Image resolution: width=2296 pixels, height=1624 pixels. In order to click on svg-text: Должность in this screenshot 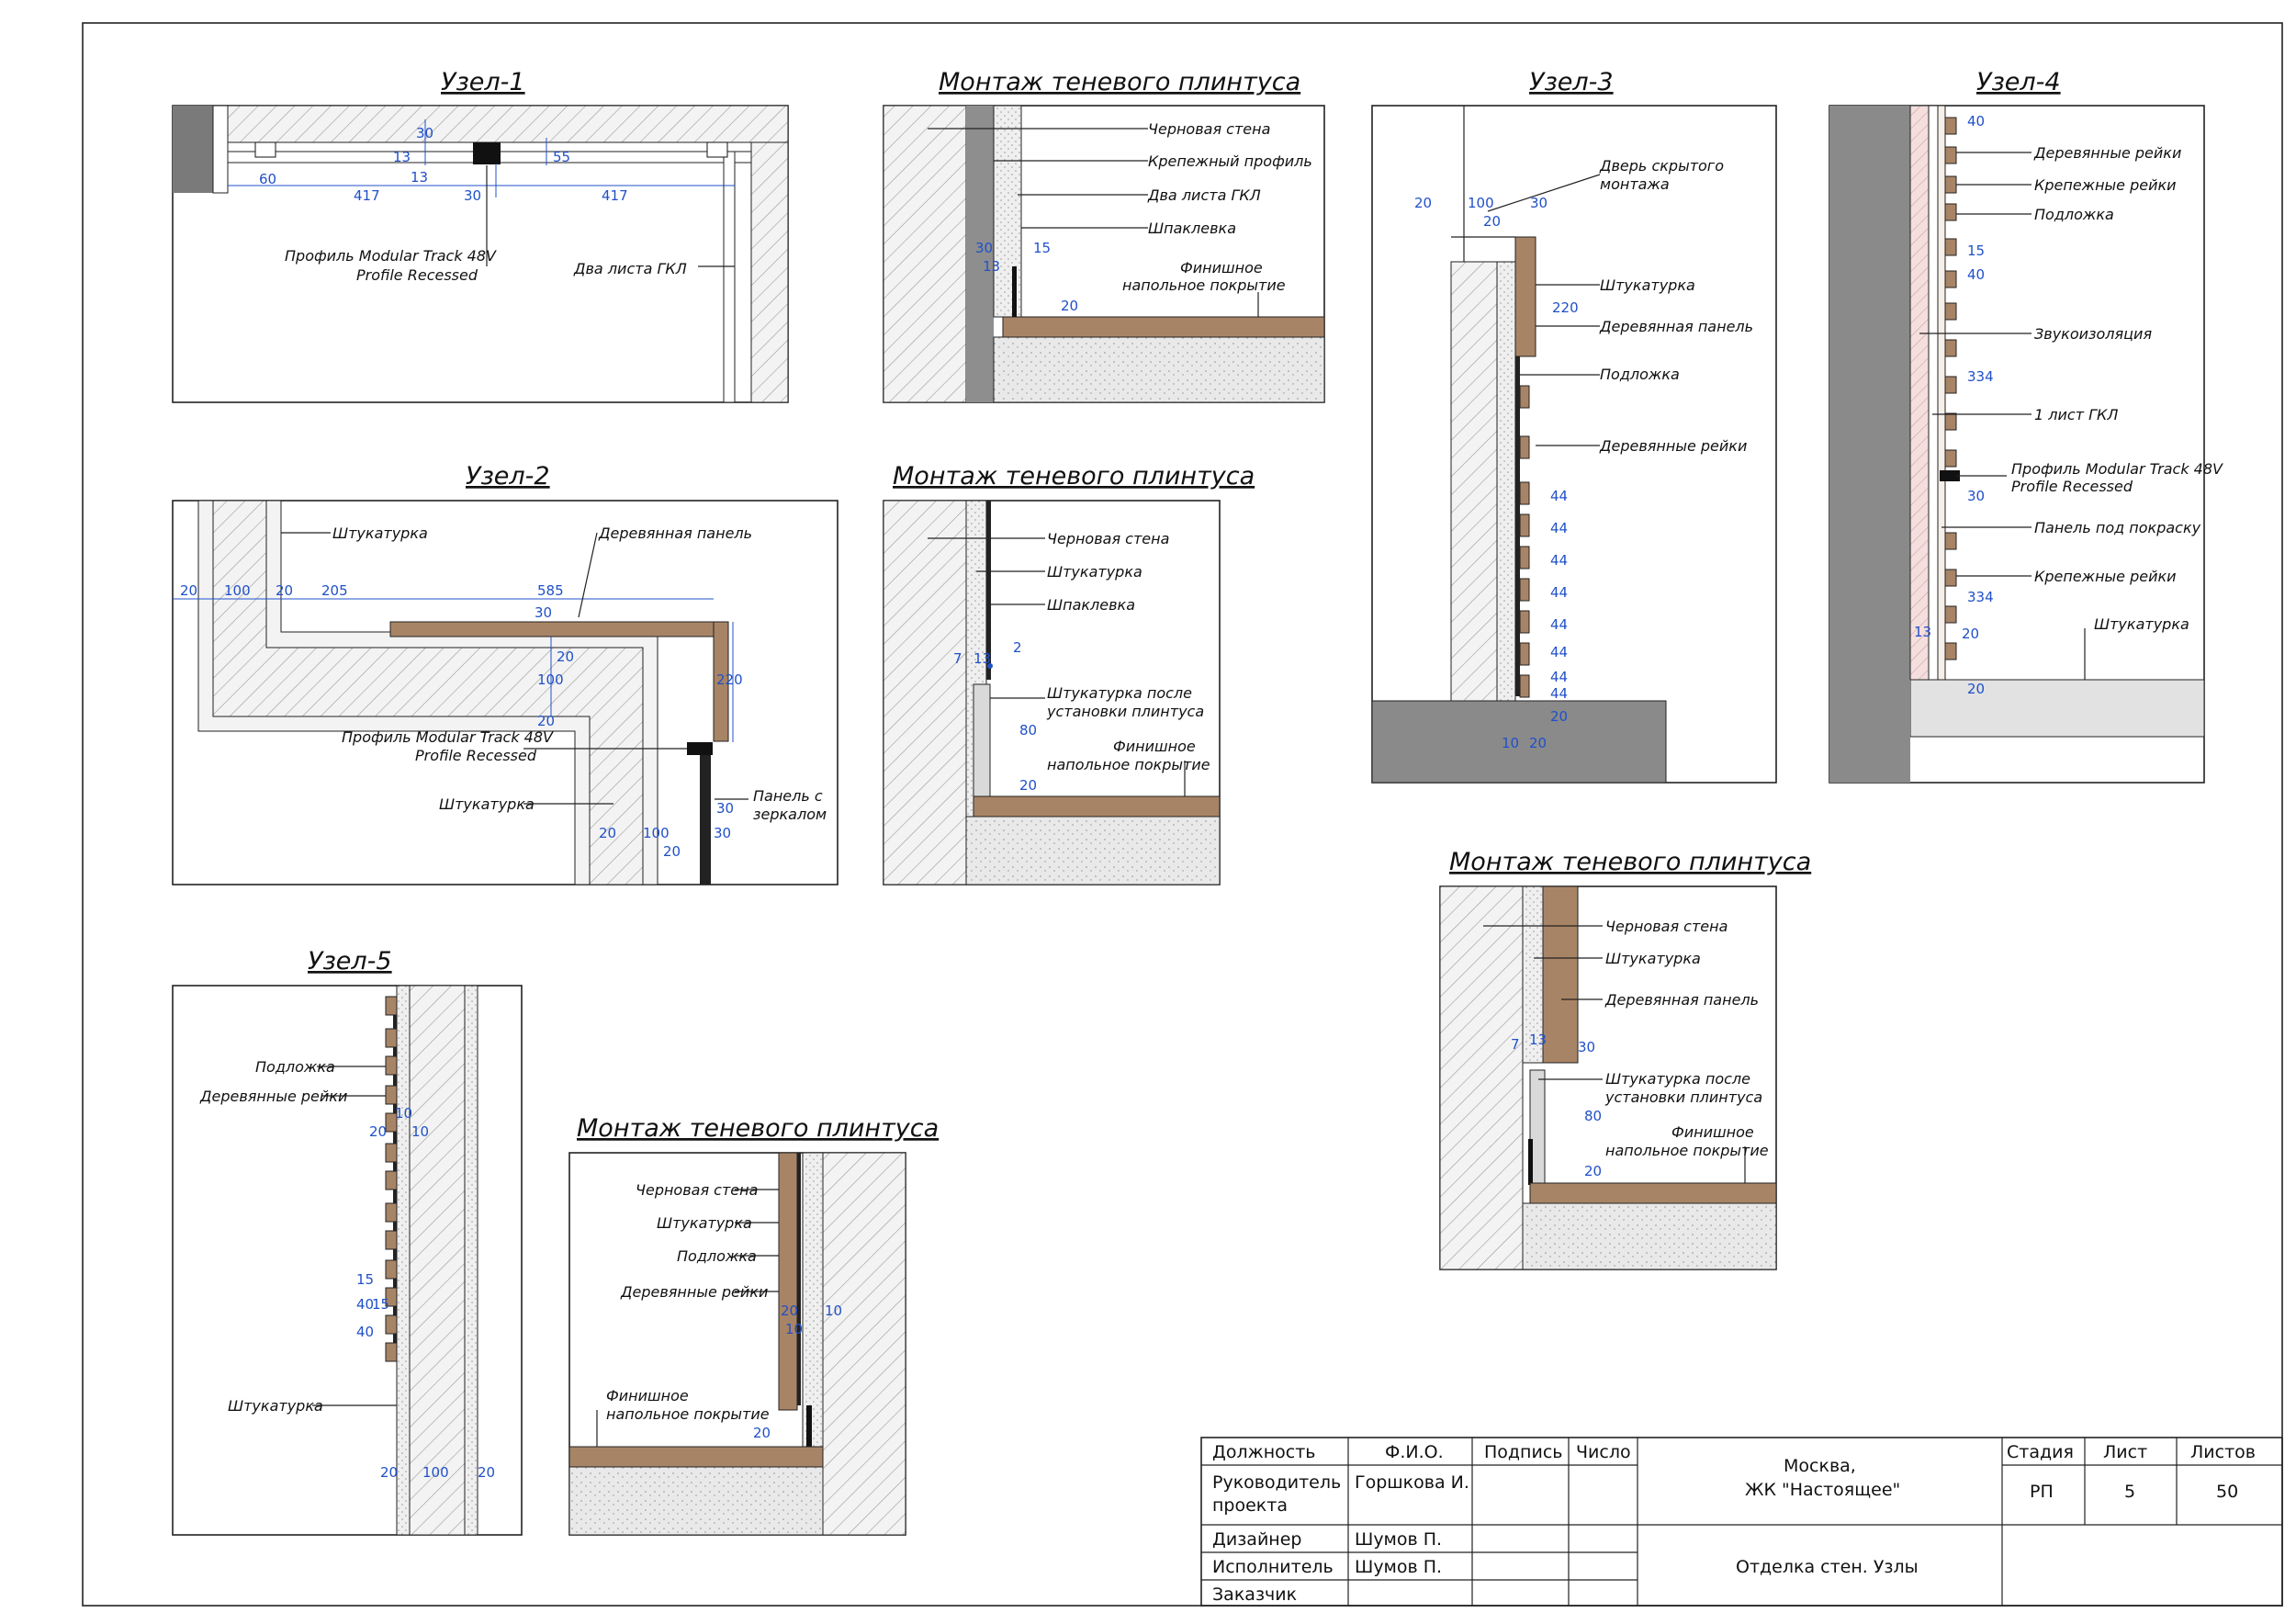, I will do `click(1264, 1452)`.